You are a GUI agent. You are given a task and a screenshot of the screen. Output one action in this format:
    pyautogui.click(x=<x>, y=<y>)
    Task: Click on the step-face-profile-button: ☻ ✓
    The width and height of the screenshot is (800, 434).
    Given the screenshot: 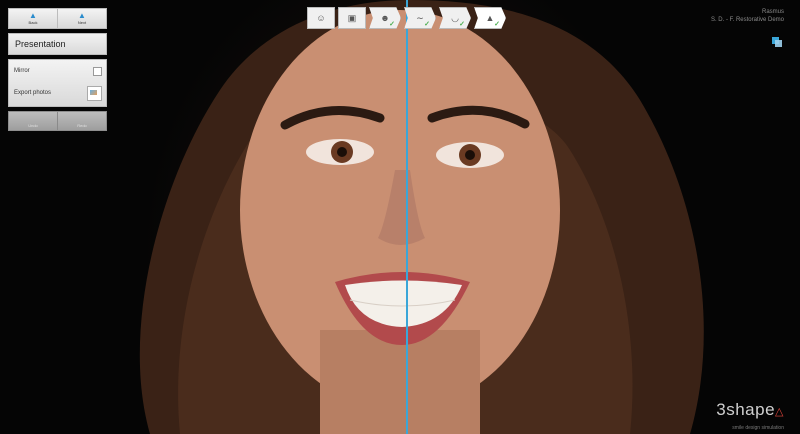 What is the action you would take?
    pyautogui.click(x=385, y=18)
    